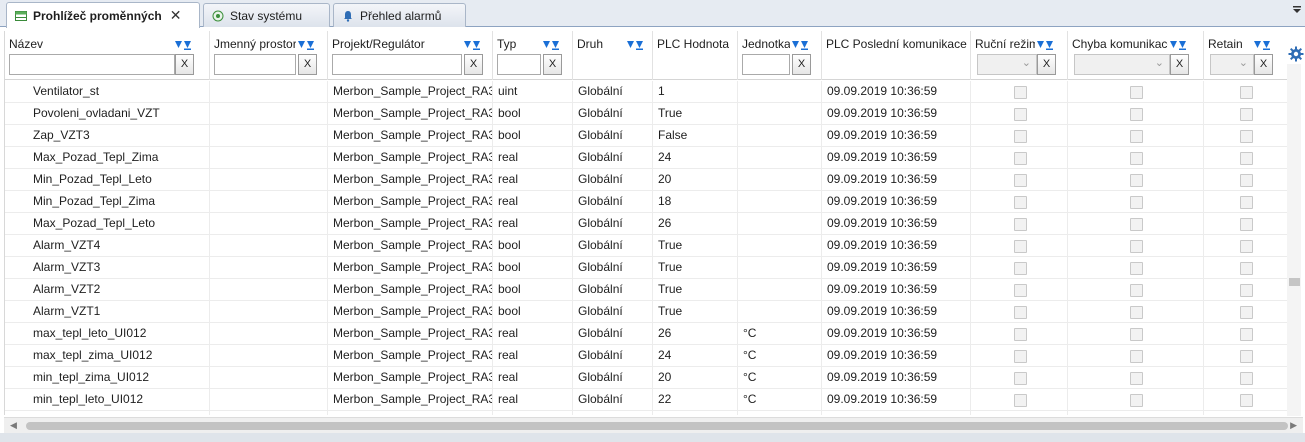  What do you see at coordinates (1296, 54) in the screenshot?
I see `column-settings-gear-icon` at bounding box center [1296, 54].